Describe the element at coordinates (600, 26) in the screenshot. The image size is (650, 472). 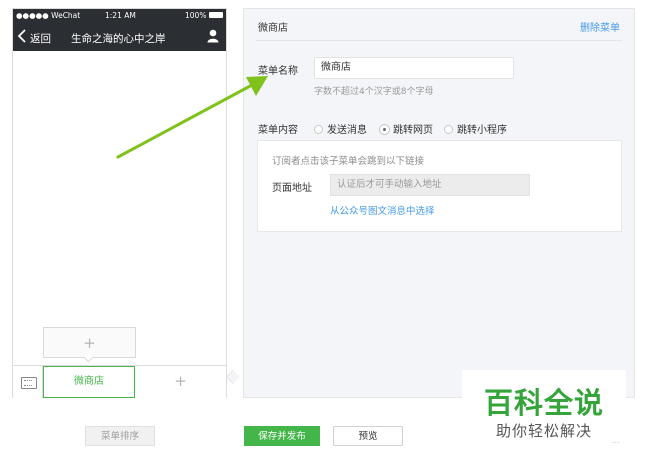
I see `delete-menu-link: 删除菜单` at that location.